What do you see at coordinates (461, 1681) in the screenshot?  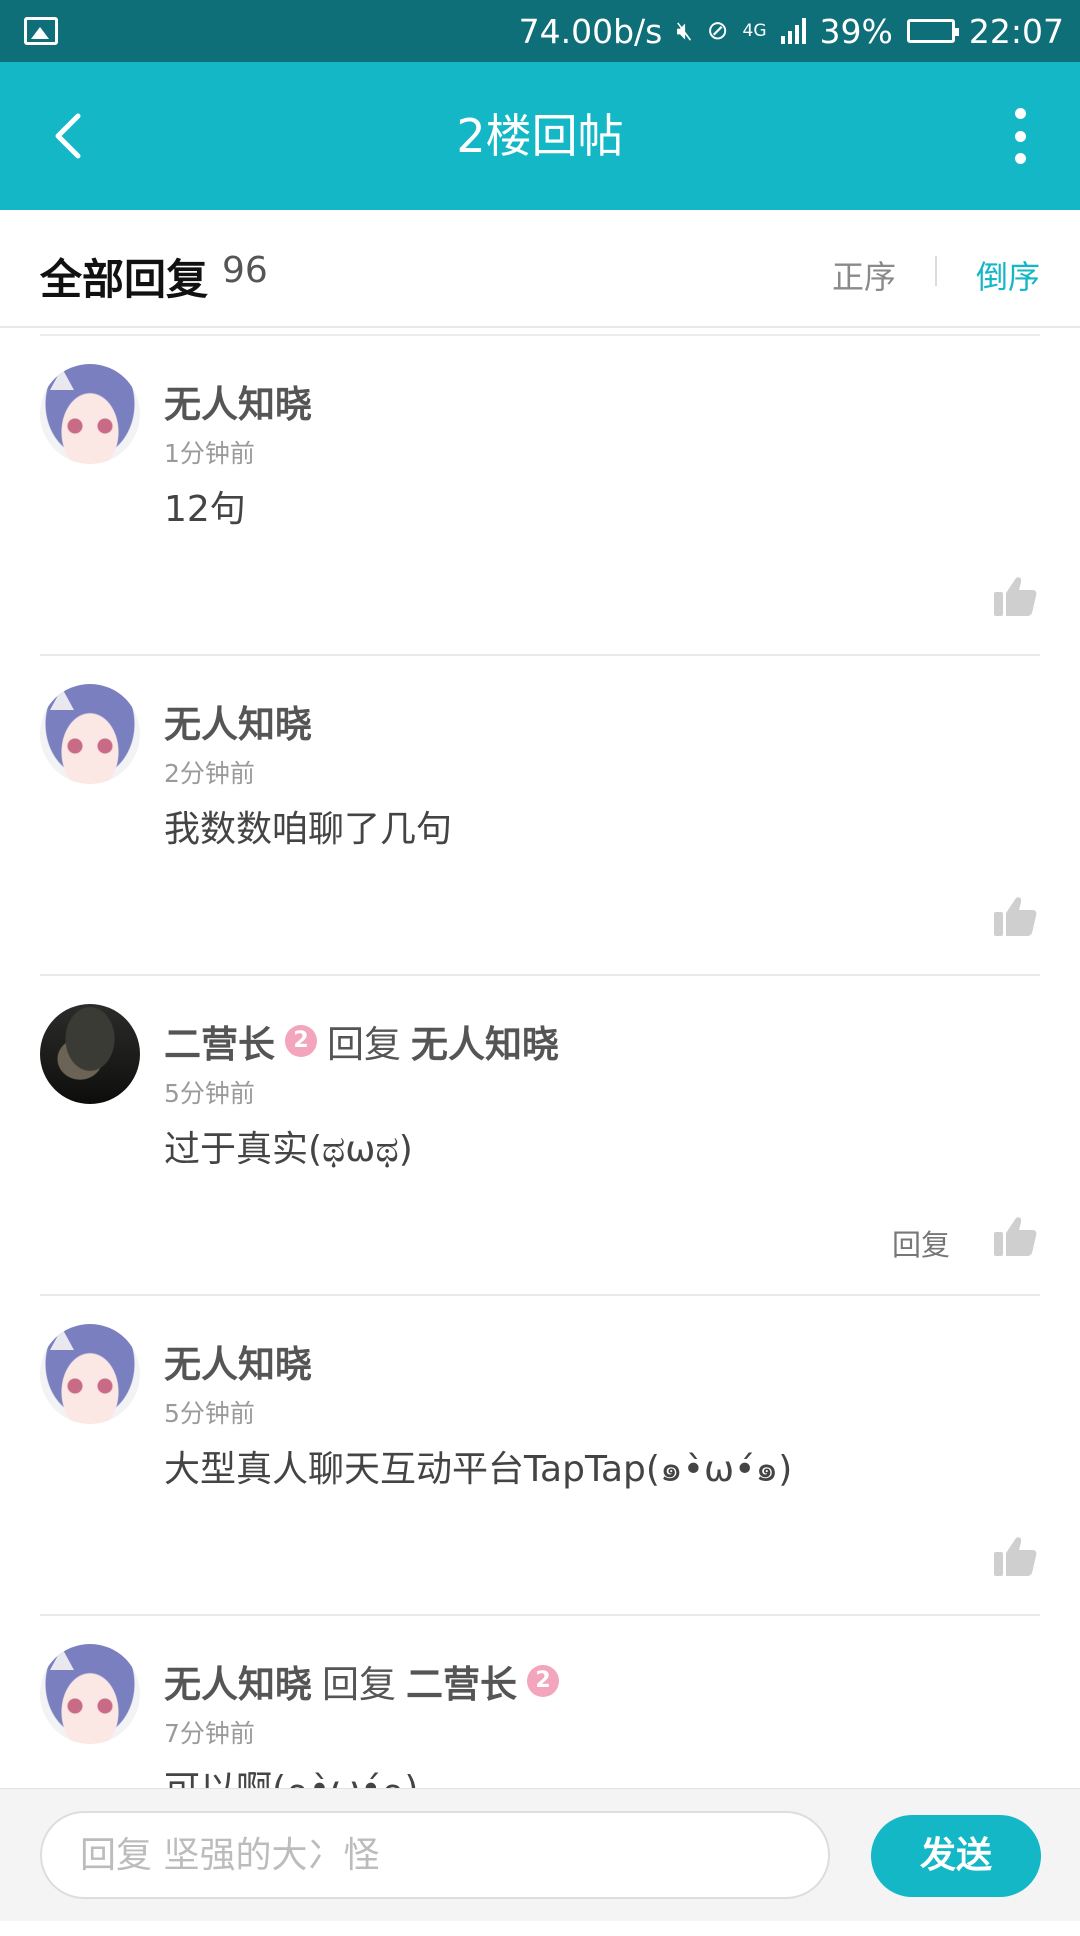 I see `reply-to-name: 二营长` at bounding box center [461, 1681].